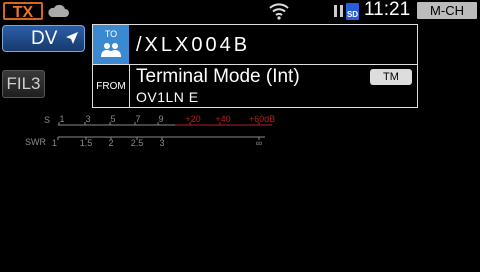  What do you see at coordinates (447, 10) in the screenshot?
I see `memory-channel-badge: M-CH` at bounding box center [447, 10].